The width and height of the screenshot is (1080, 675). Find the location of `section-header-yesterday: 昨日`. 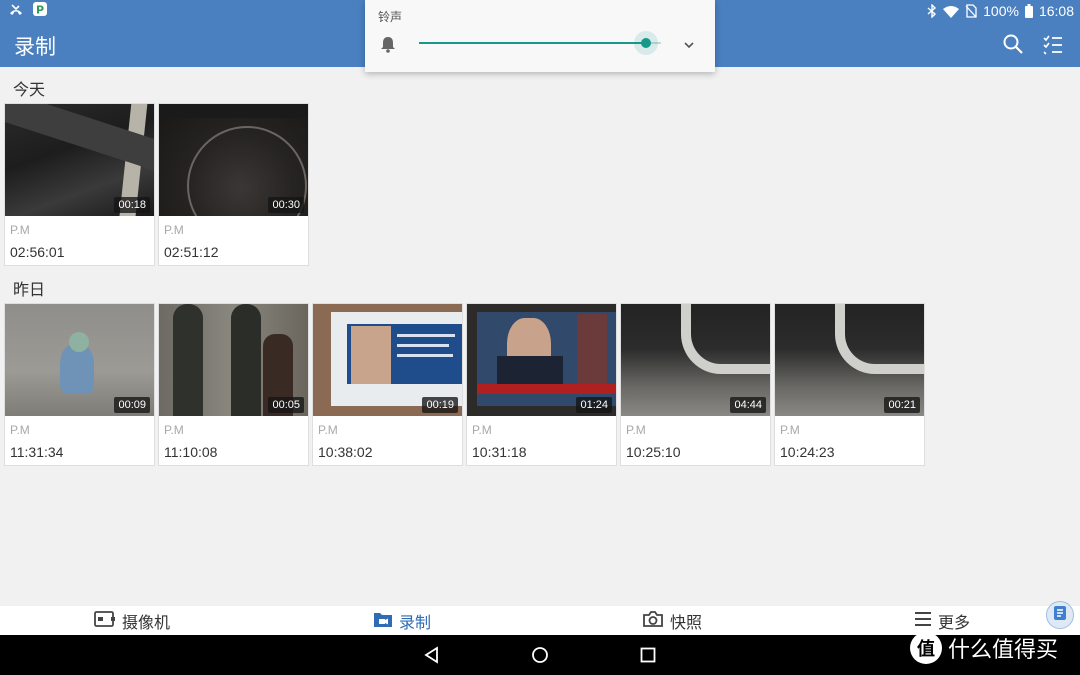

section-header-yesterday: 昨日 is located at coordinates (29, 289).